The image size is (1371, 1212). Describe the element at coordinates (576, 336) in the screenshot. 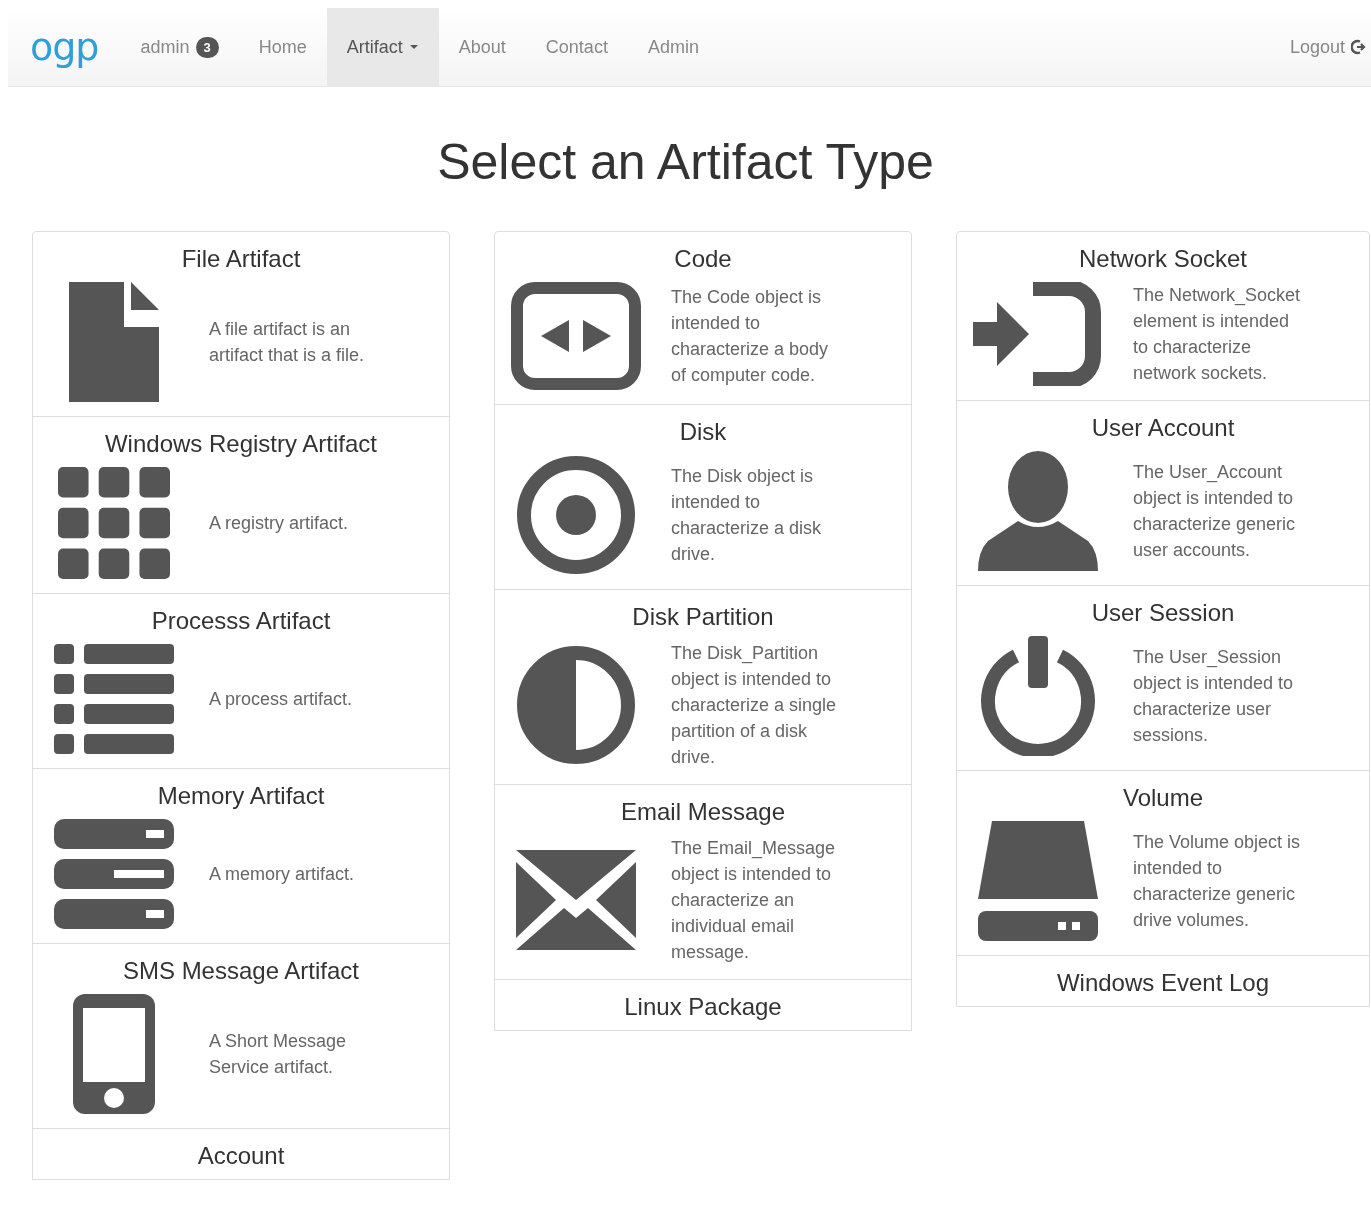

I see `code-icon` at that location.